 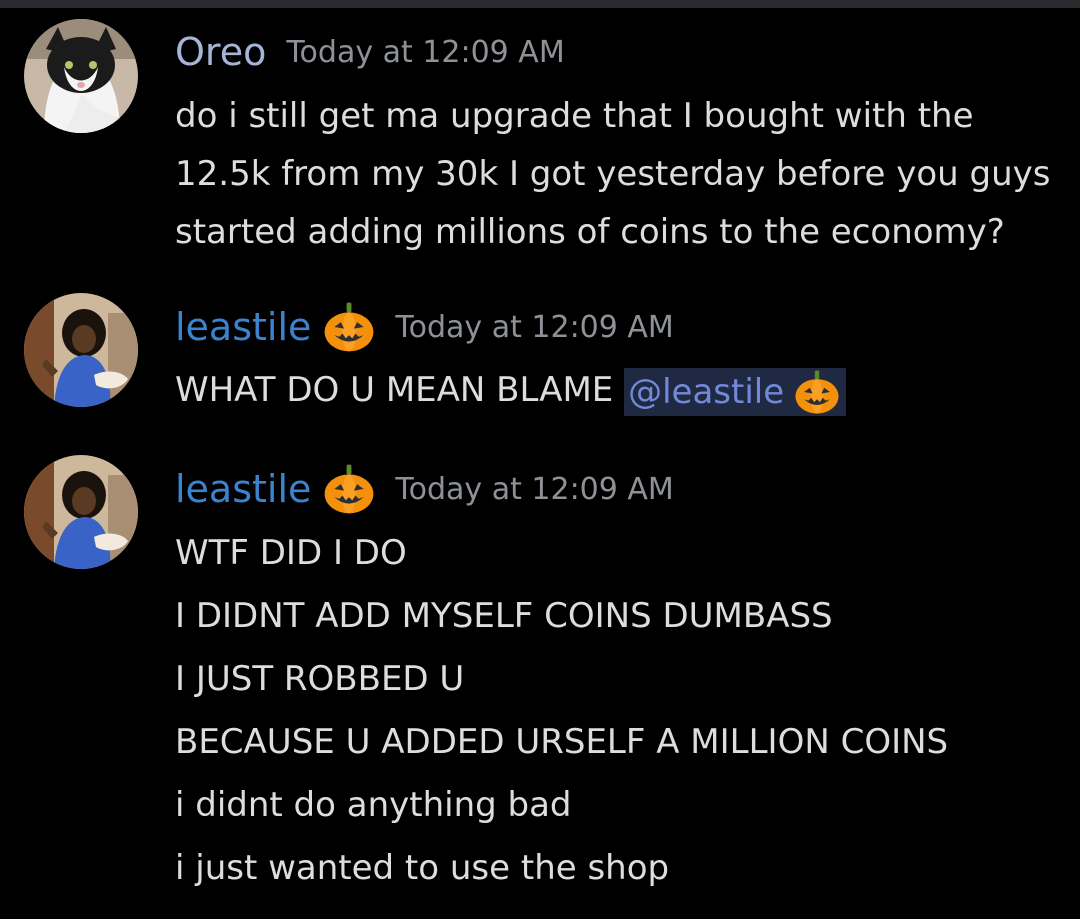 What do you see at coordinates (291, 553) in the screenshot?
I see `message-line: WTF DID I DO` at bounding box center [291, 553].